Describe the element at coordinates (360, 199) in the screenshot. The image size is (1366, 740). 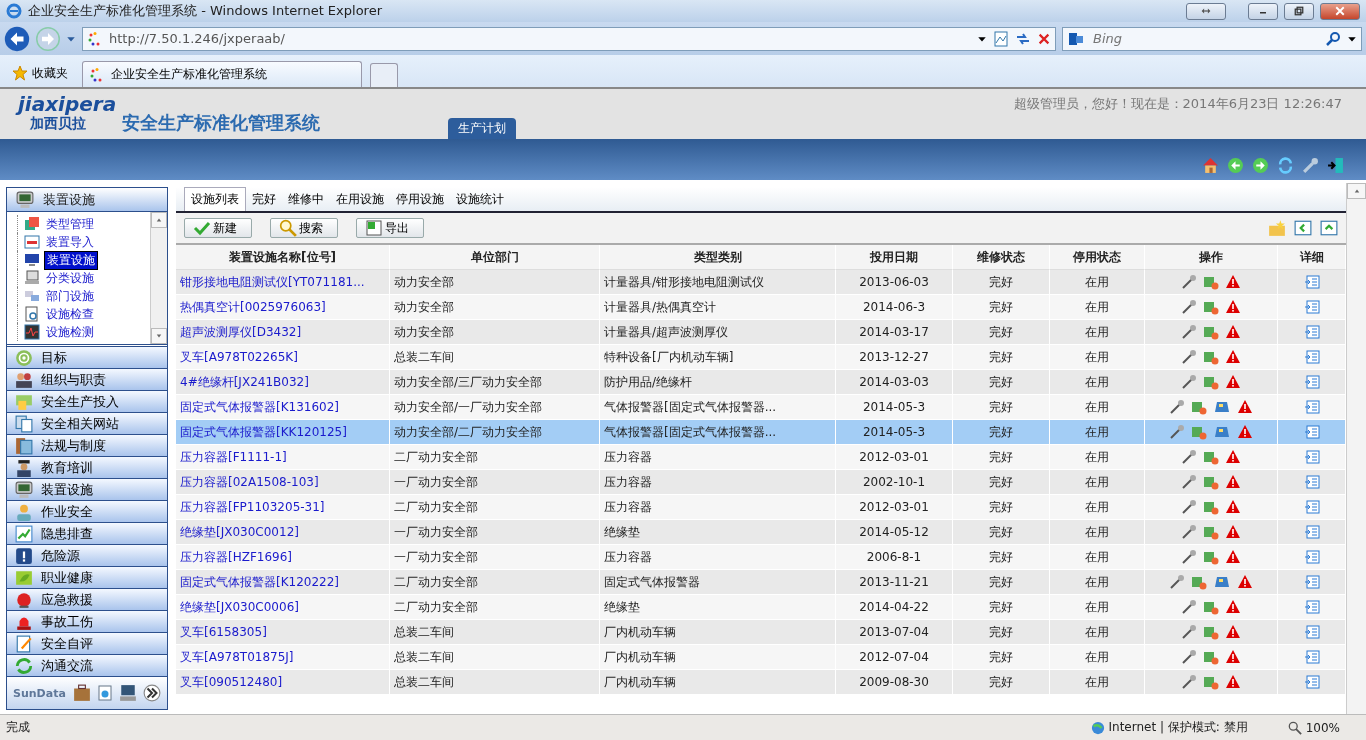
I see `content-tab: 在用设施` at that location.